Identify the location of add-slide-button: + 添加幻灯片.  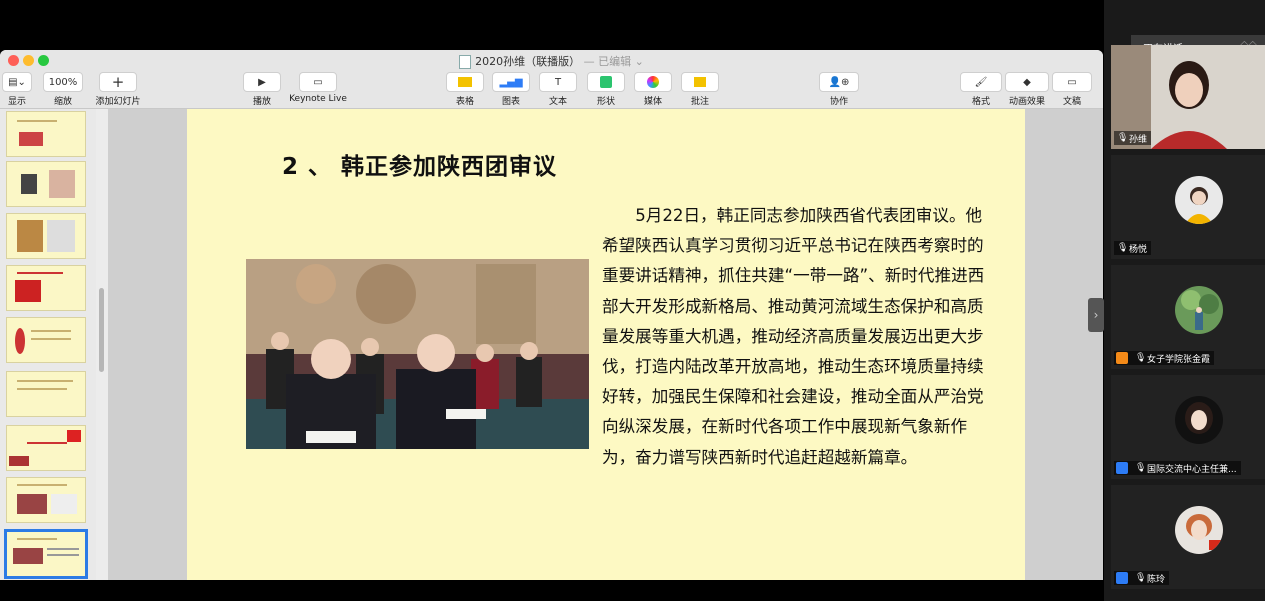
(118, 89).